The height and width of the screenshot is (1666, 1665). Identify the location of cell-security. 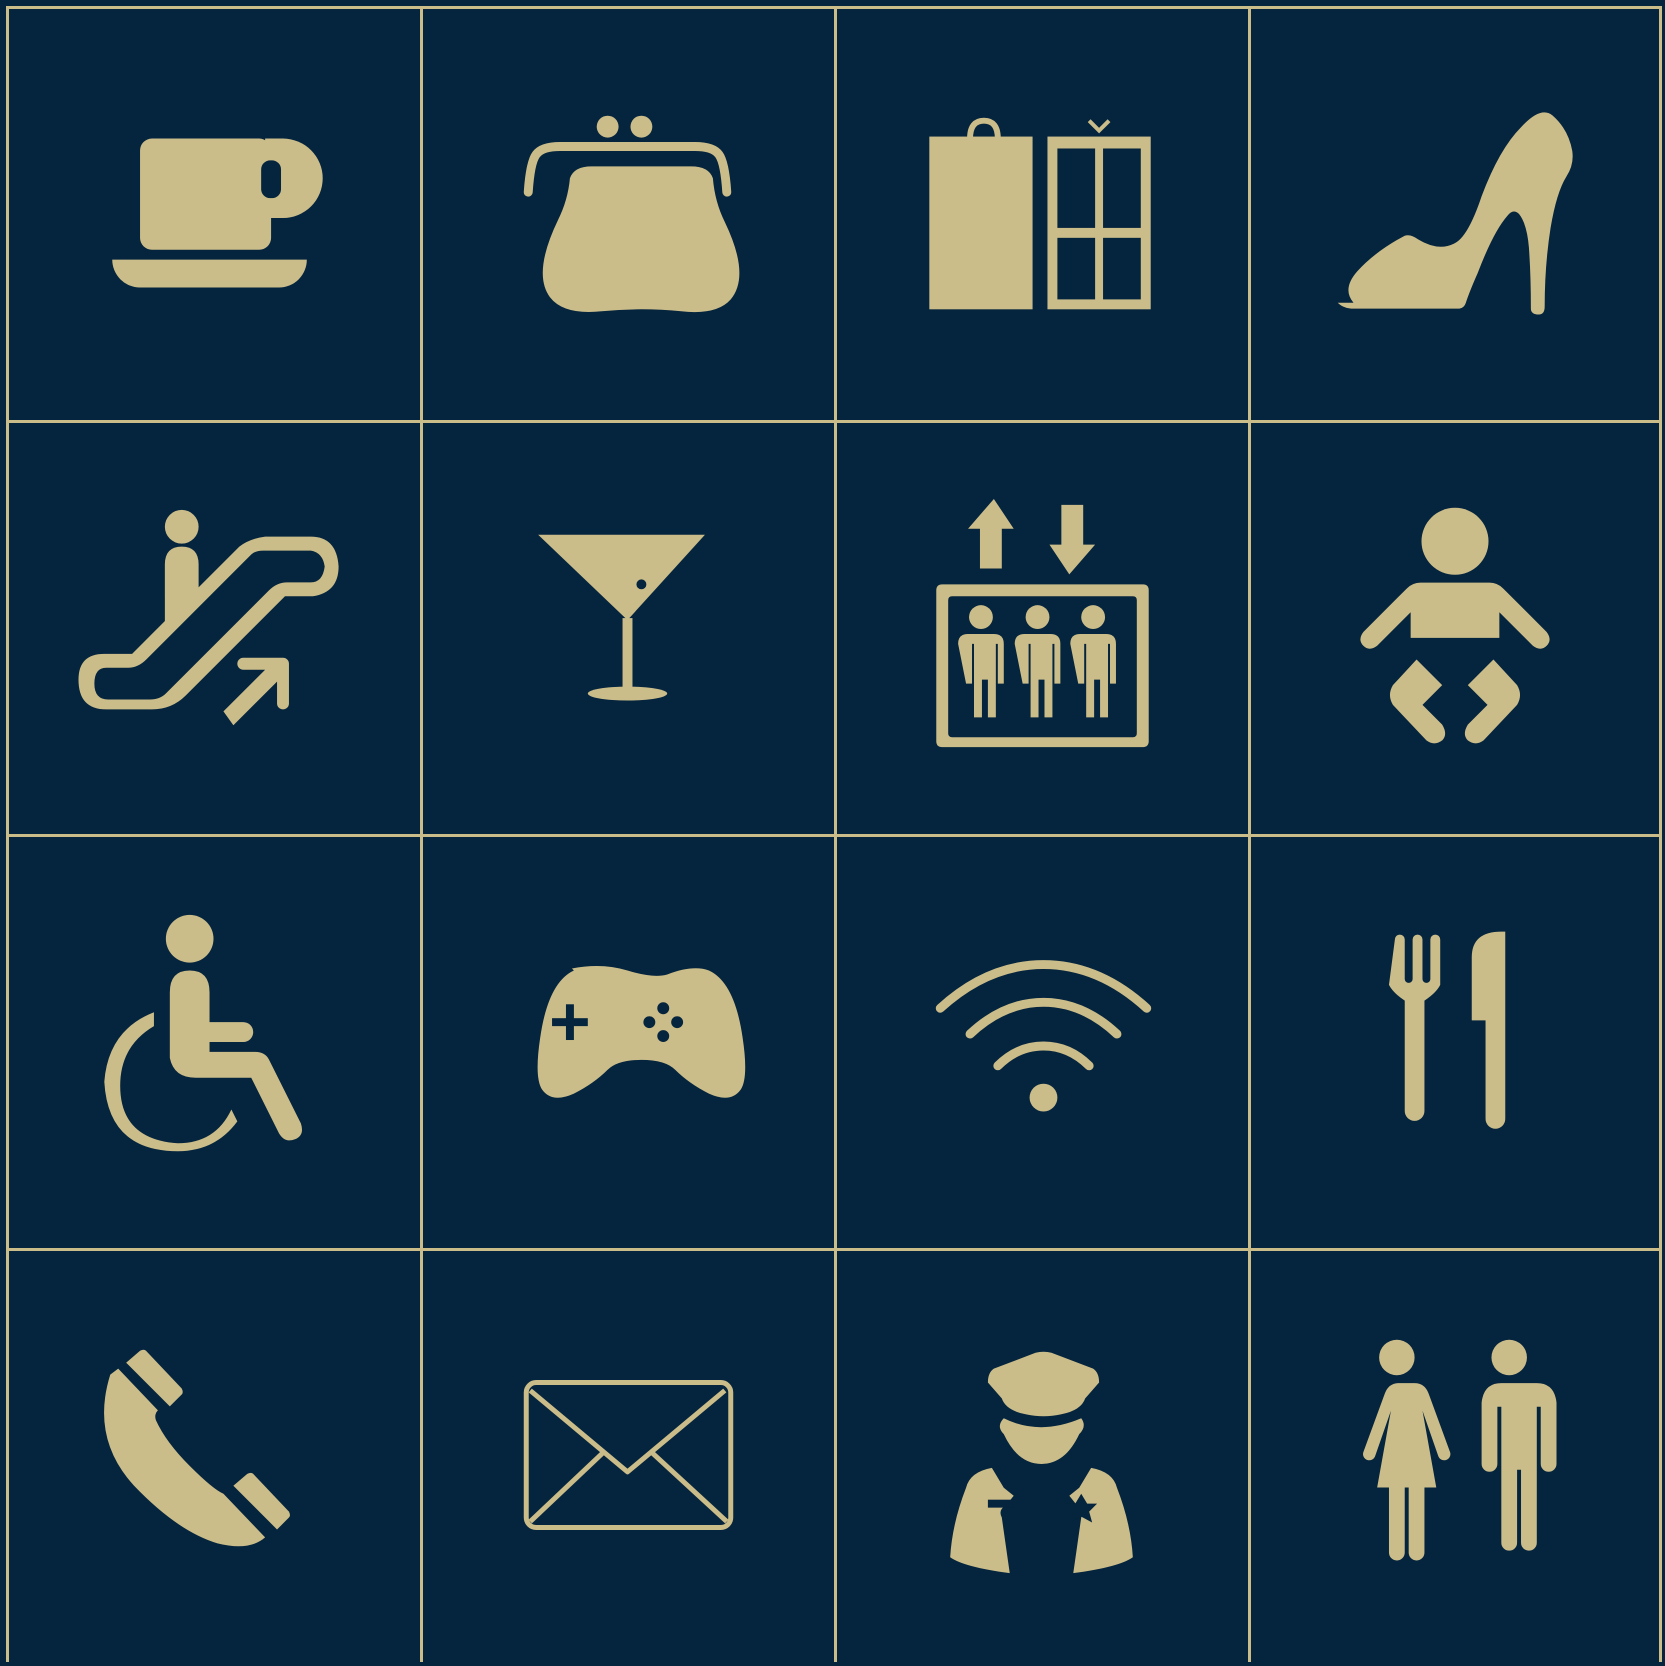
(1041, 1455).